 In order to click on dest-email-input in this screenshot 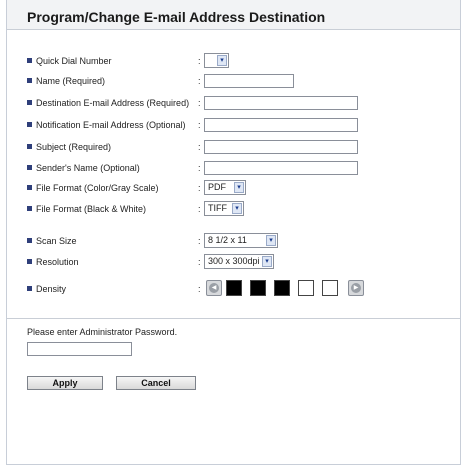, I will do `click(281, 103)`.